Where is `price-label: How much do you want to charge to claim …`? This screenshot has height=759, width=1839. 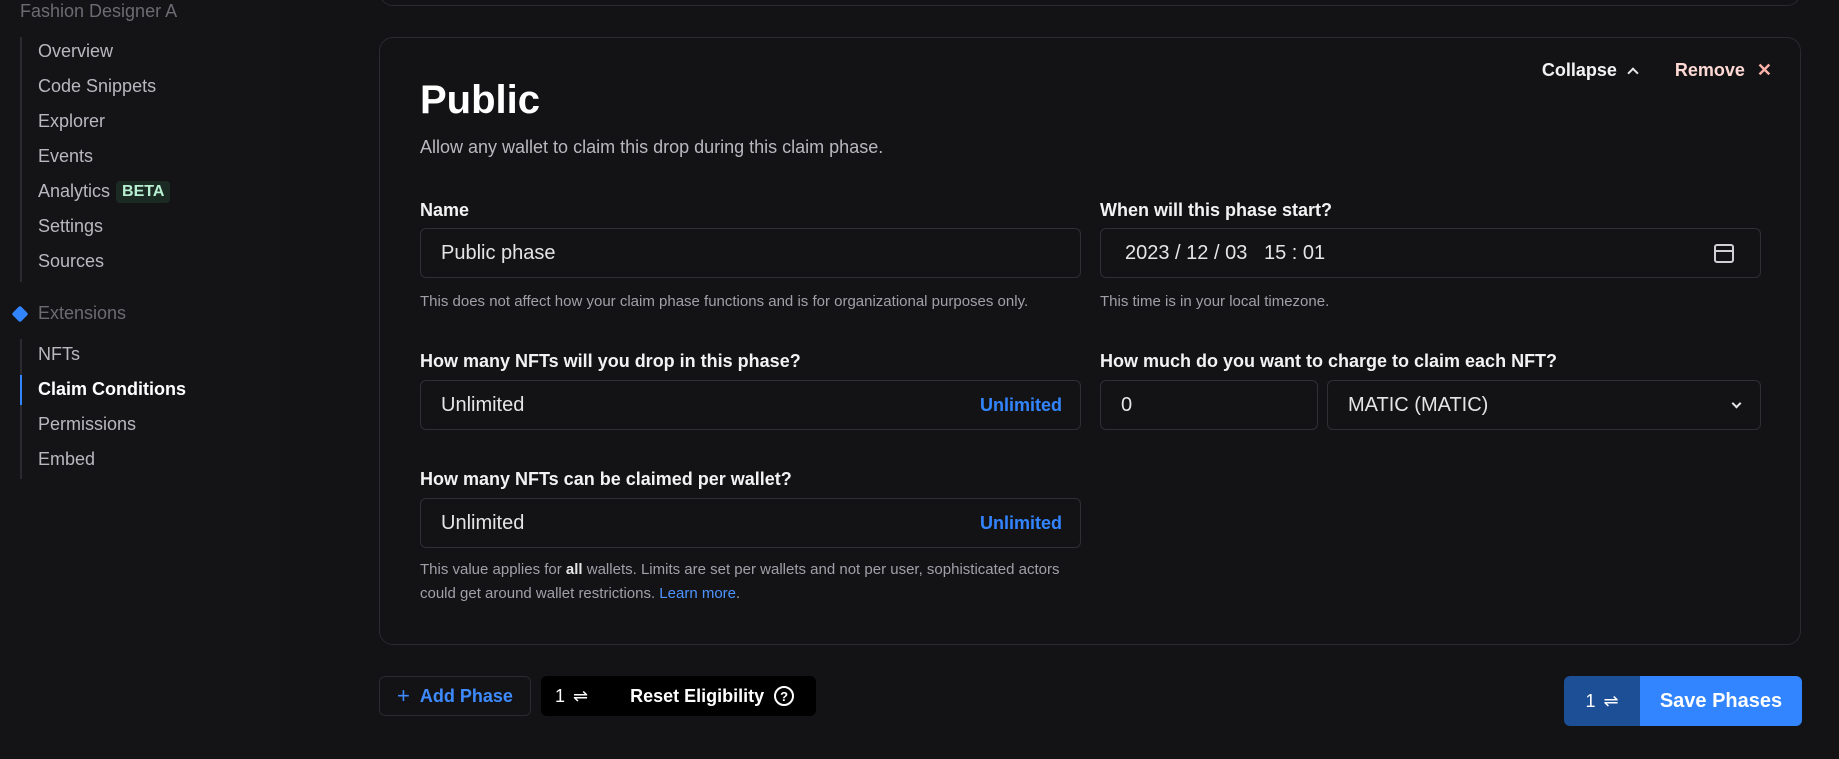 price-label: How much do you want to charge to claim … is located at coordinates (1329, 361).